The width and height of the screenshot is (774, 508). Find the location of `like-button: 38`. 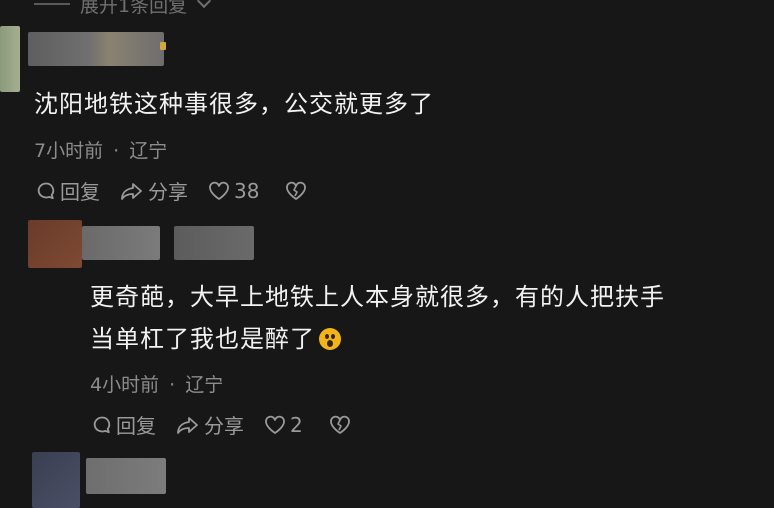

like-button: 38 is located at coordinates (233, 191).